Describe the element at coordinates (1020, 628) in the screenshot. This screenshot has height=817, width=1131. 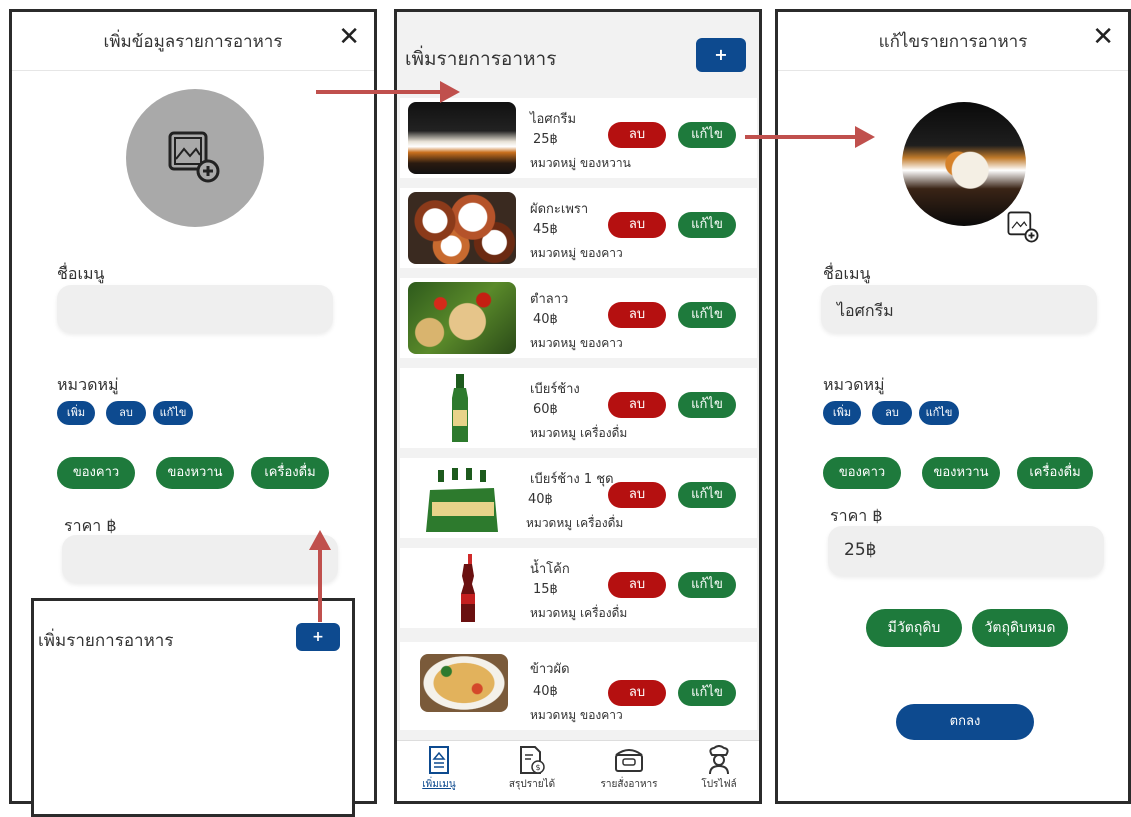
I see `out-of-stock-button: วัตถุดิบหมด` at that location.